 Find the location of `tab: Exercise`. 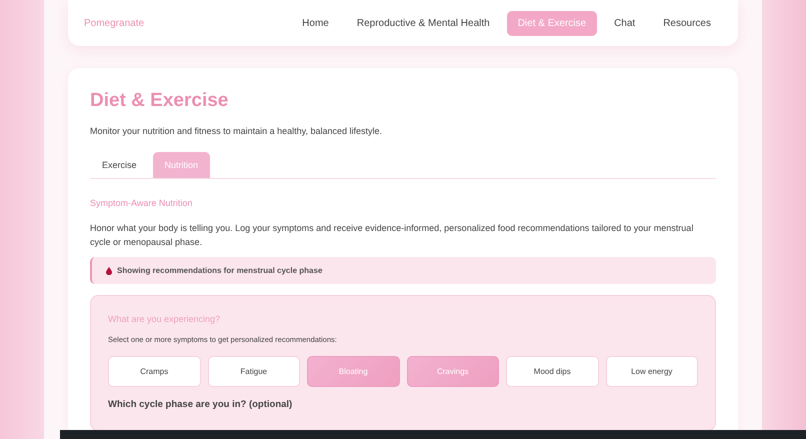

tab: Exercise is located at coordinates (119, 165).